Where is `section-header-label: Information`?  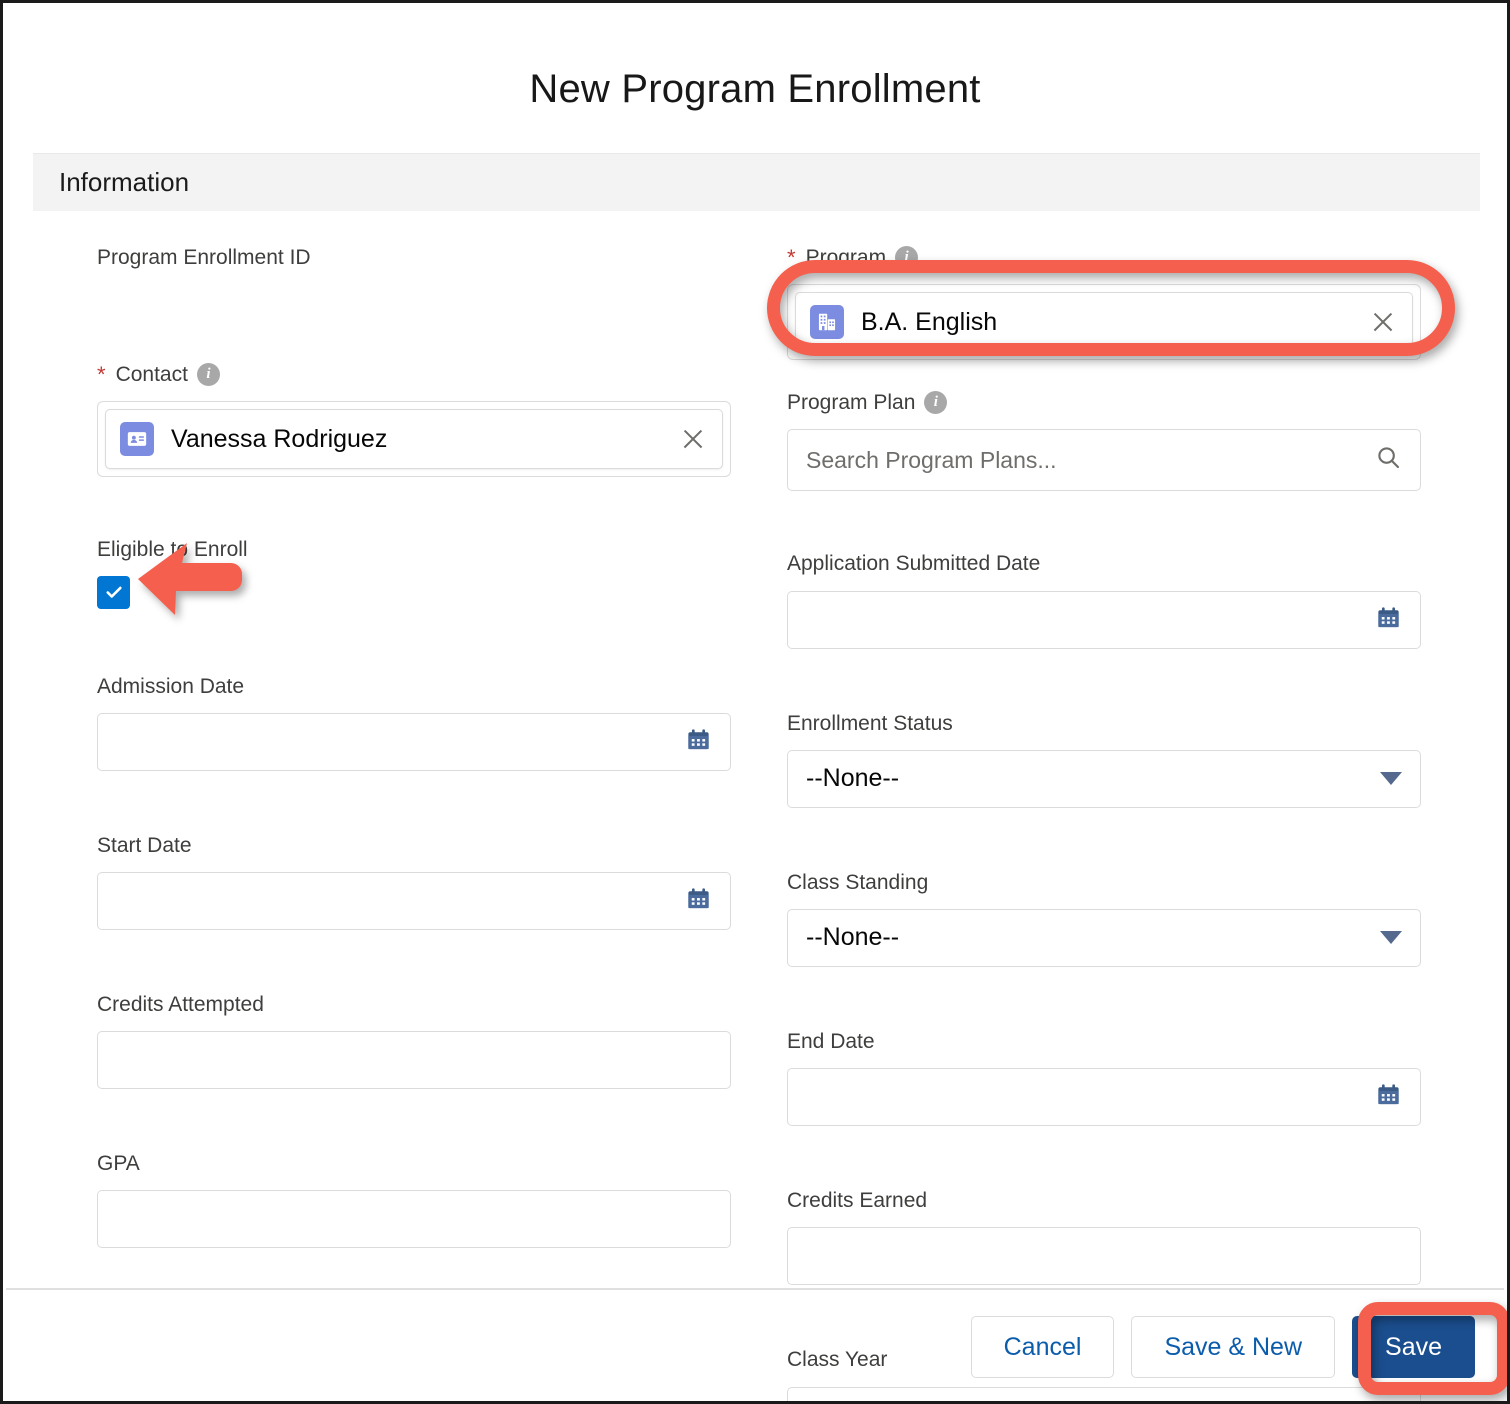 section-header-label: Information is located at coordinates (124, 182).